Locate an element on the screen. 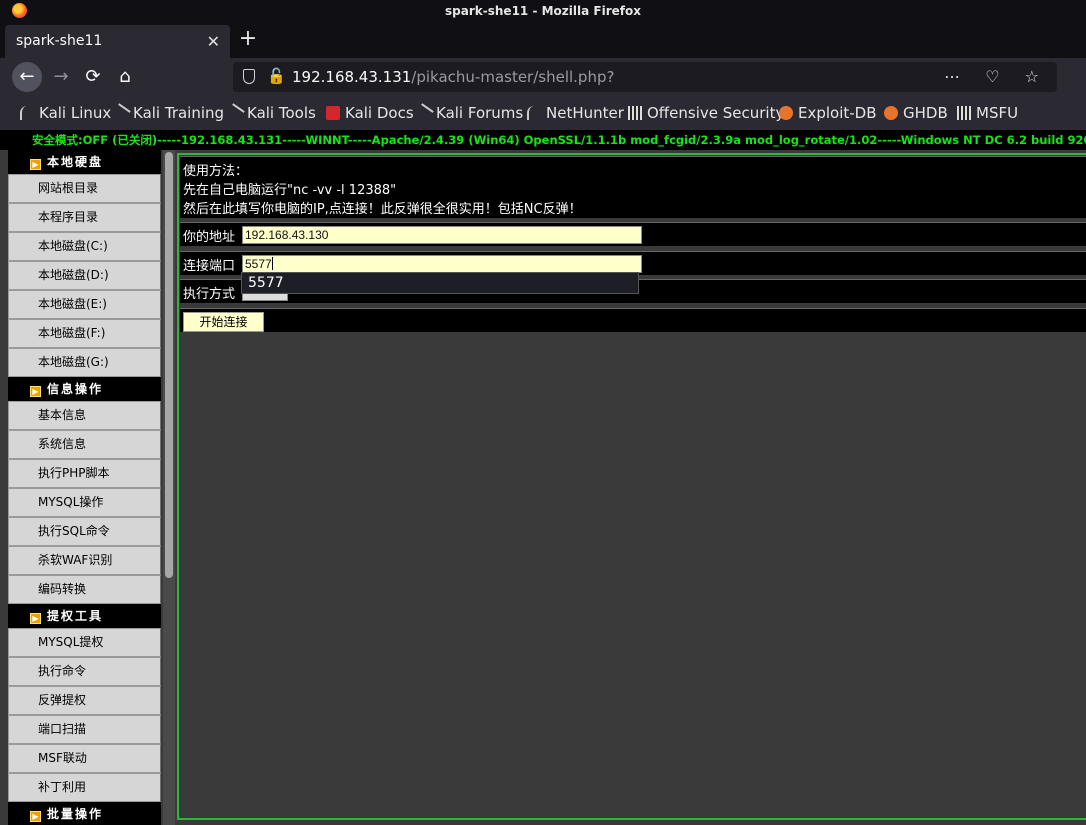 Image resolution: width=1086 pixels, height=825 pixels. forward-button: → is located at coordinates (61, 77).